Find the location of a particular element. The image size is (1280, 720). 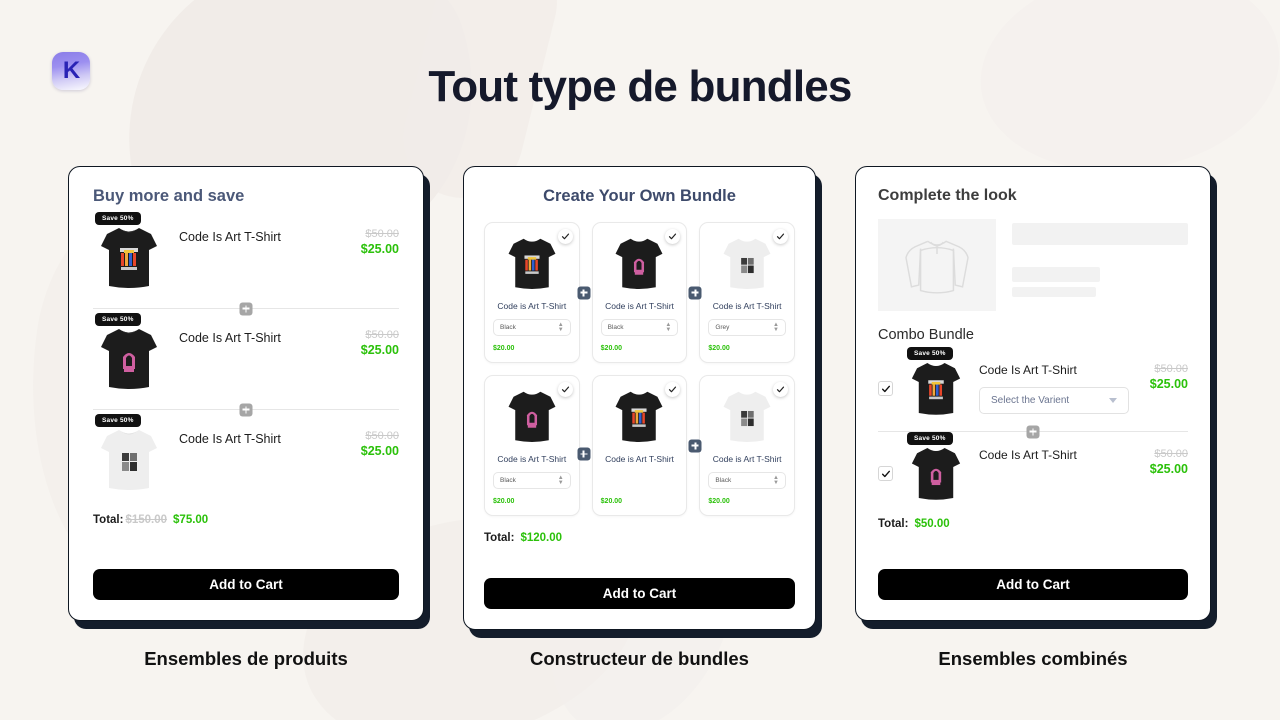

bundle-product-card: Code is Art T-Shirt Grey ▲ ▼ $20.00 is located at coordinates (747, 292).